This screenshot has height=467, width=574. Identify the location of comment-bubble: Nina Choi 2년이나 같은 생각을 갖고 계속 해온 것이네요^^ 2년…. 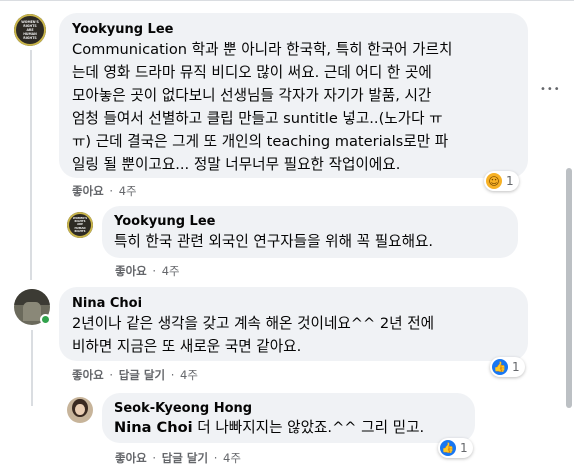
(293, 324).